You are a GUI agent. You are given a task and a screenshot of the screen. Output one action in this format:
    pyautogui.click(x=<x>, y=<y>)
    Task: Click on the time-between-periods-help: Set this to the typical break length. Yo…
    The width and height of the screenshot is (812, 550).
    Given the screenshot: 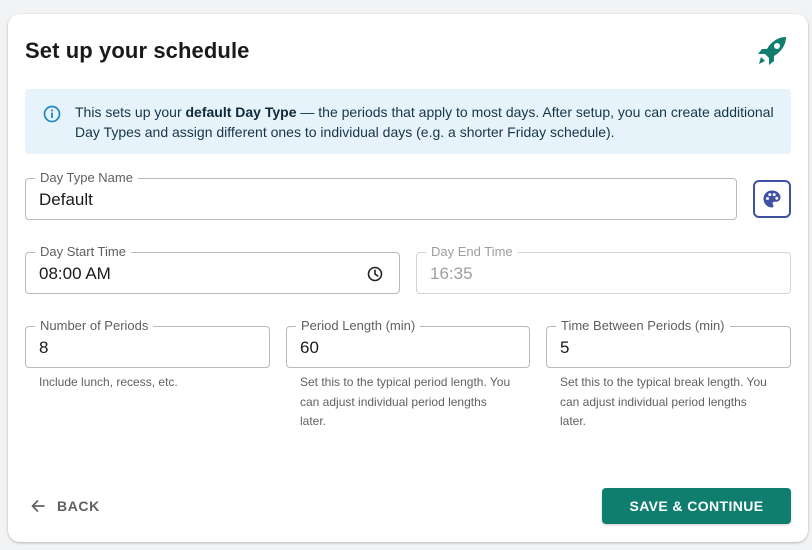 What is the action you would take?
    pyautogui.click(x=663, y=401)
    